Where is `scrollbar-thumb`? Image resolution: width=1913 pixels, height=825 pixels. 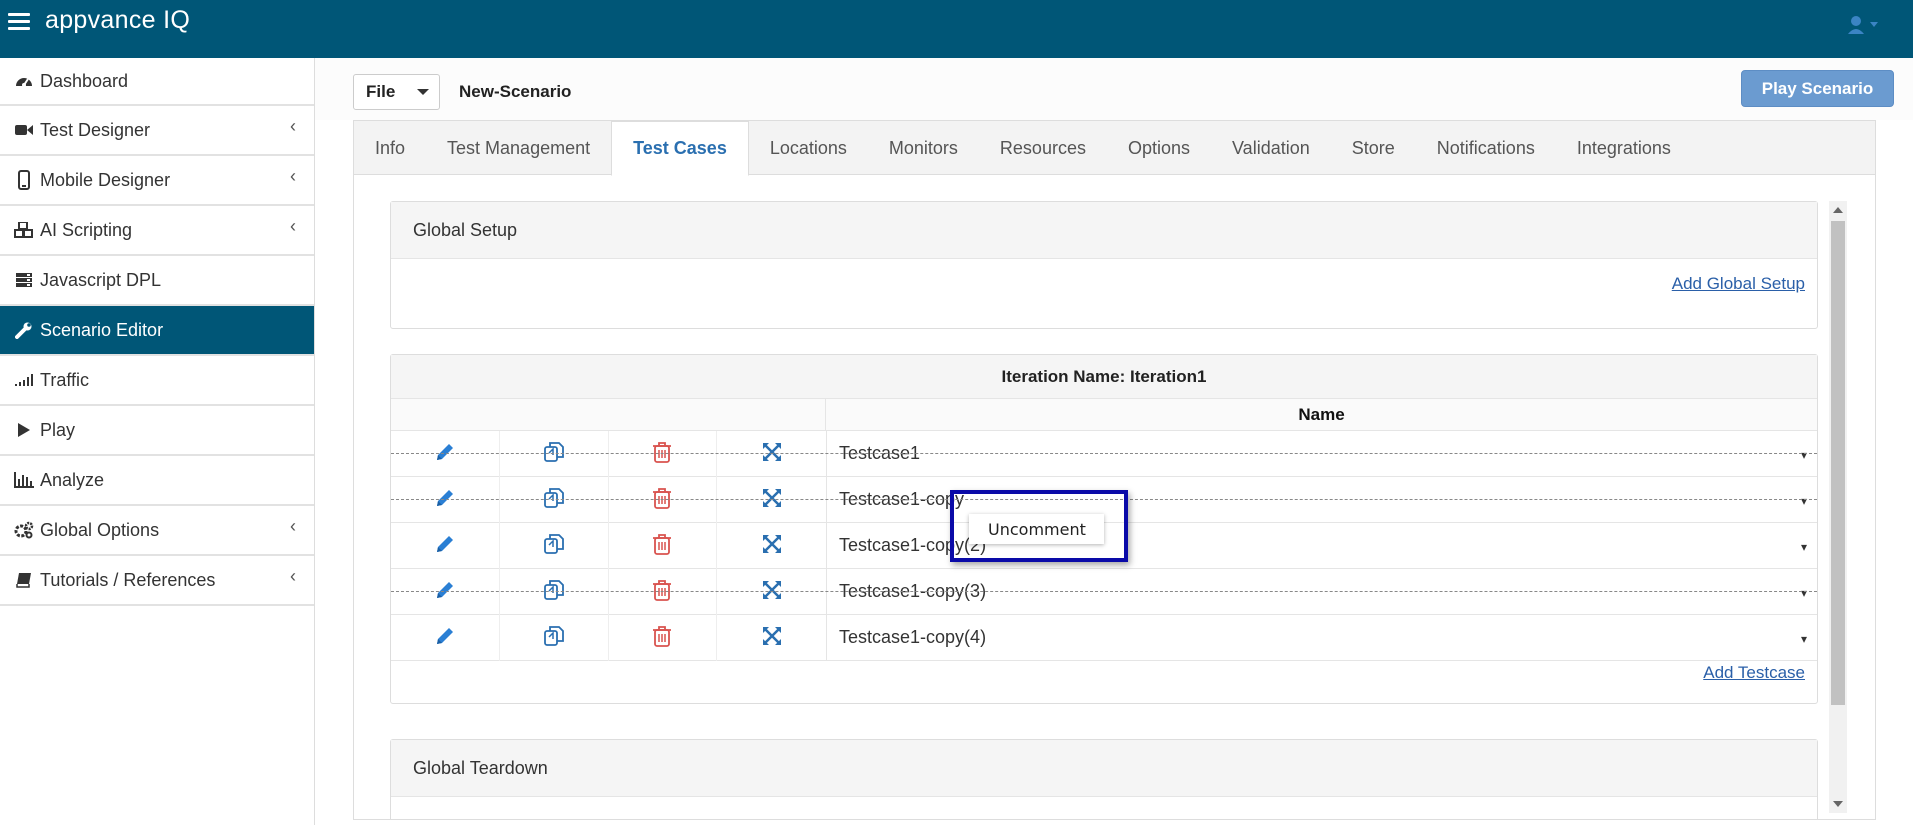
scrollbar-thumb is located at coordinates (1838, 463).